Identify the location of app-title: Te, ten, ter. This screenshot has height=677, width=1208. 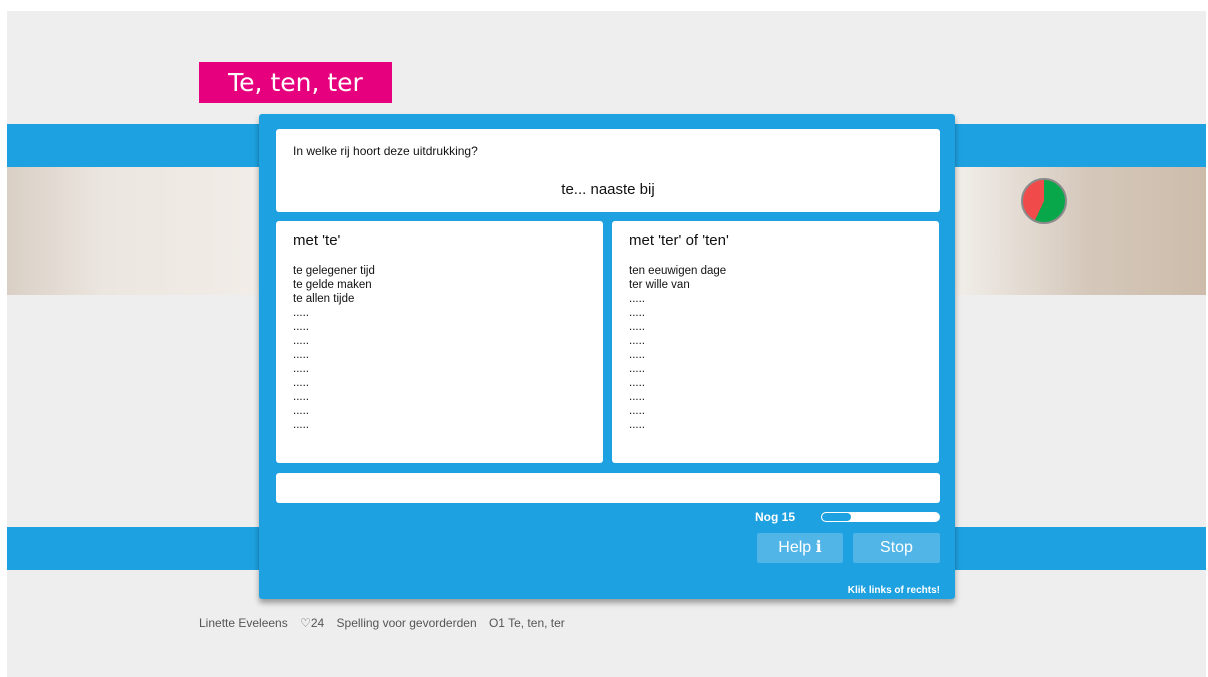
(295, 82).